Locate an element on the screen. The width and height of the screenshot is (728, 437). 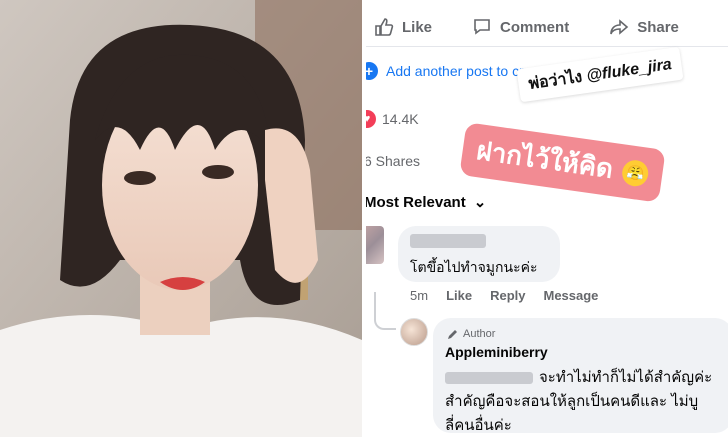
comment-like-link: Like is located at coordinates (459, 295).